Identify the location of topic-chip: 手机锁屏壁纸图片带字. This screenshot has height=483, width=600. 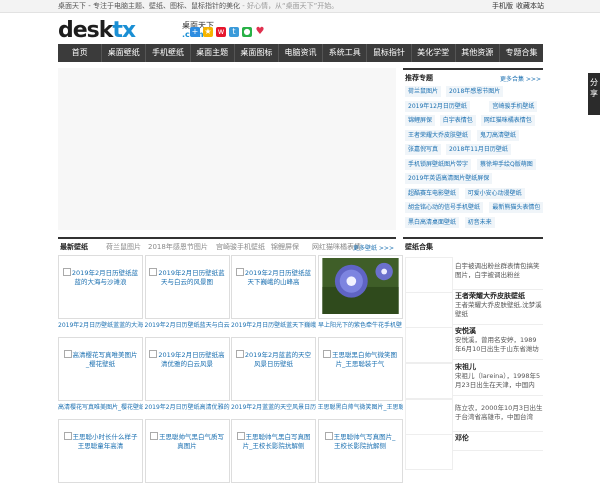
(438, 164).